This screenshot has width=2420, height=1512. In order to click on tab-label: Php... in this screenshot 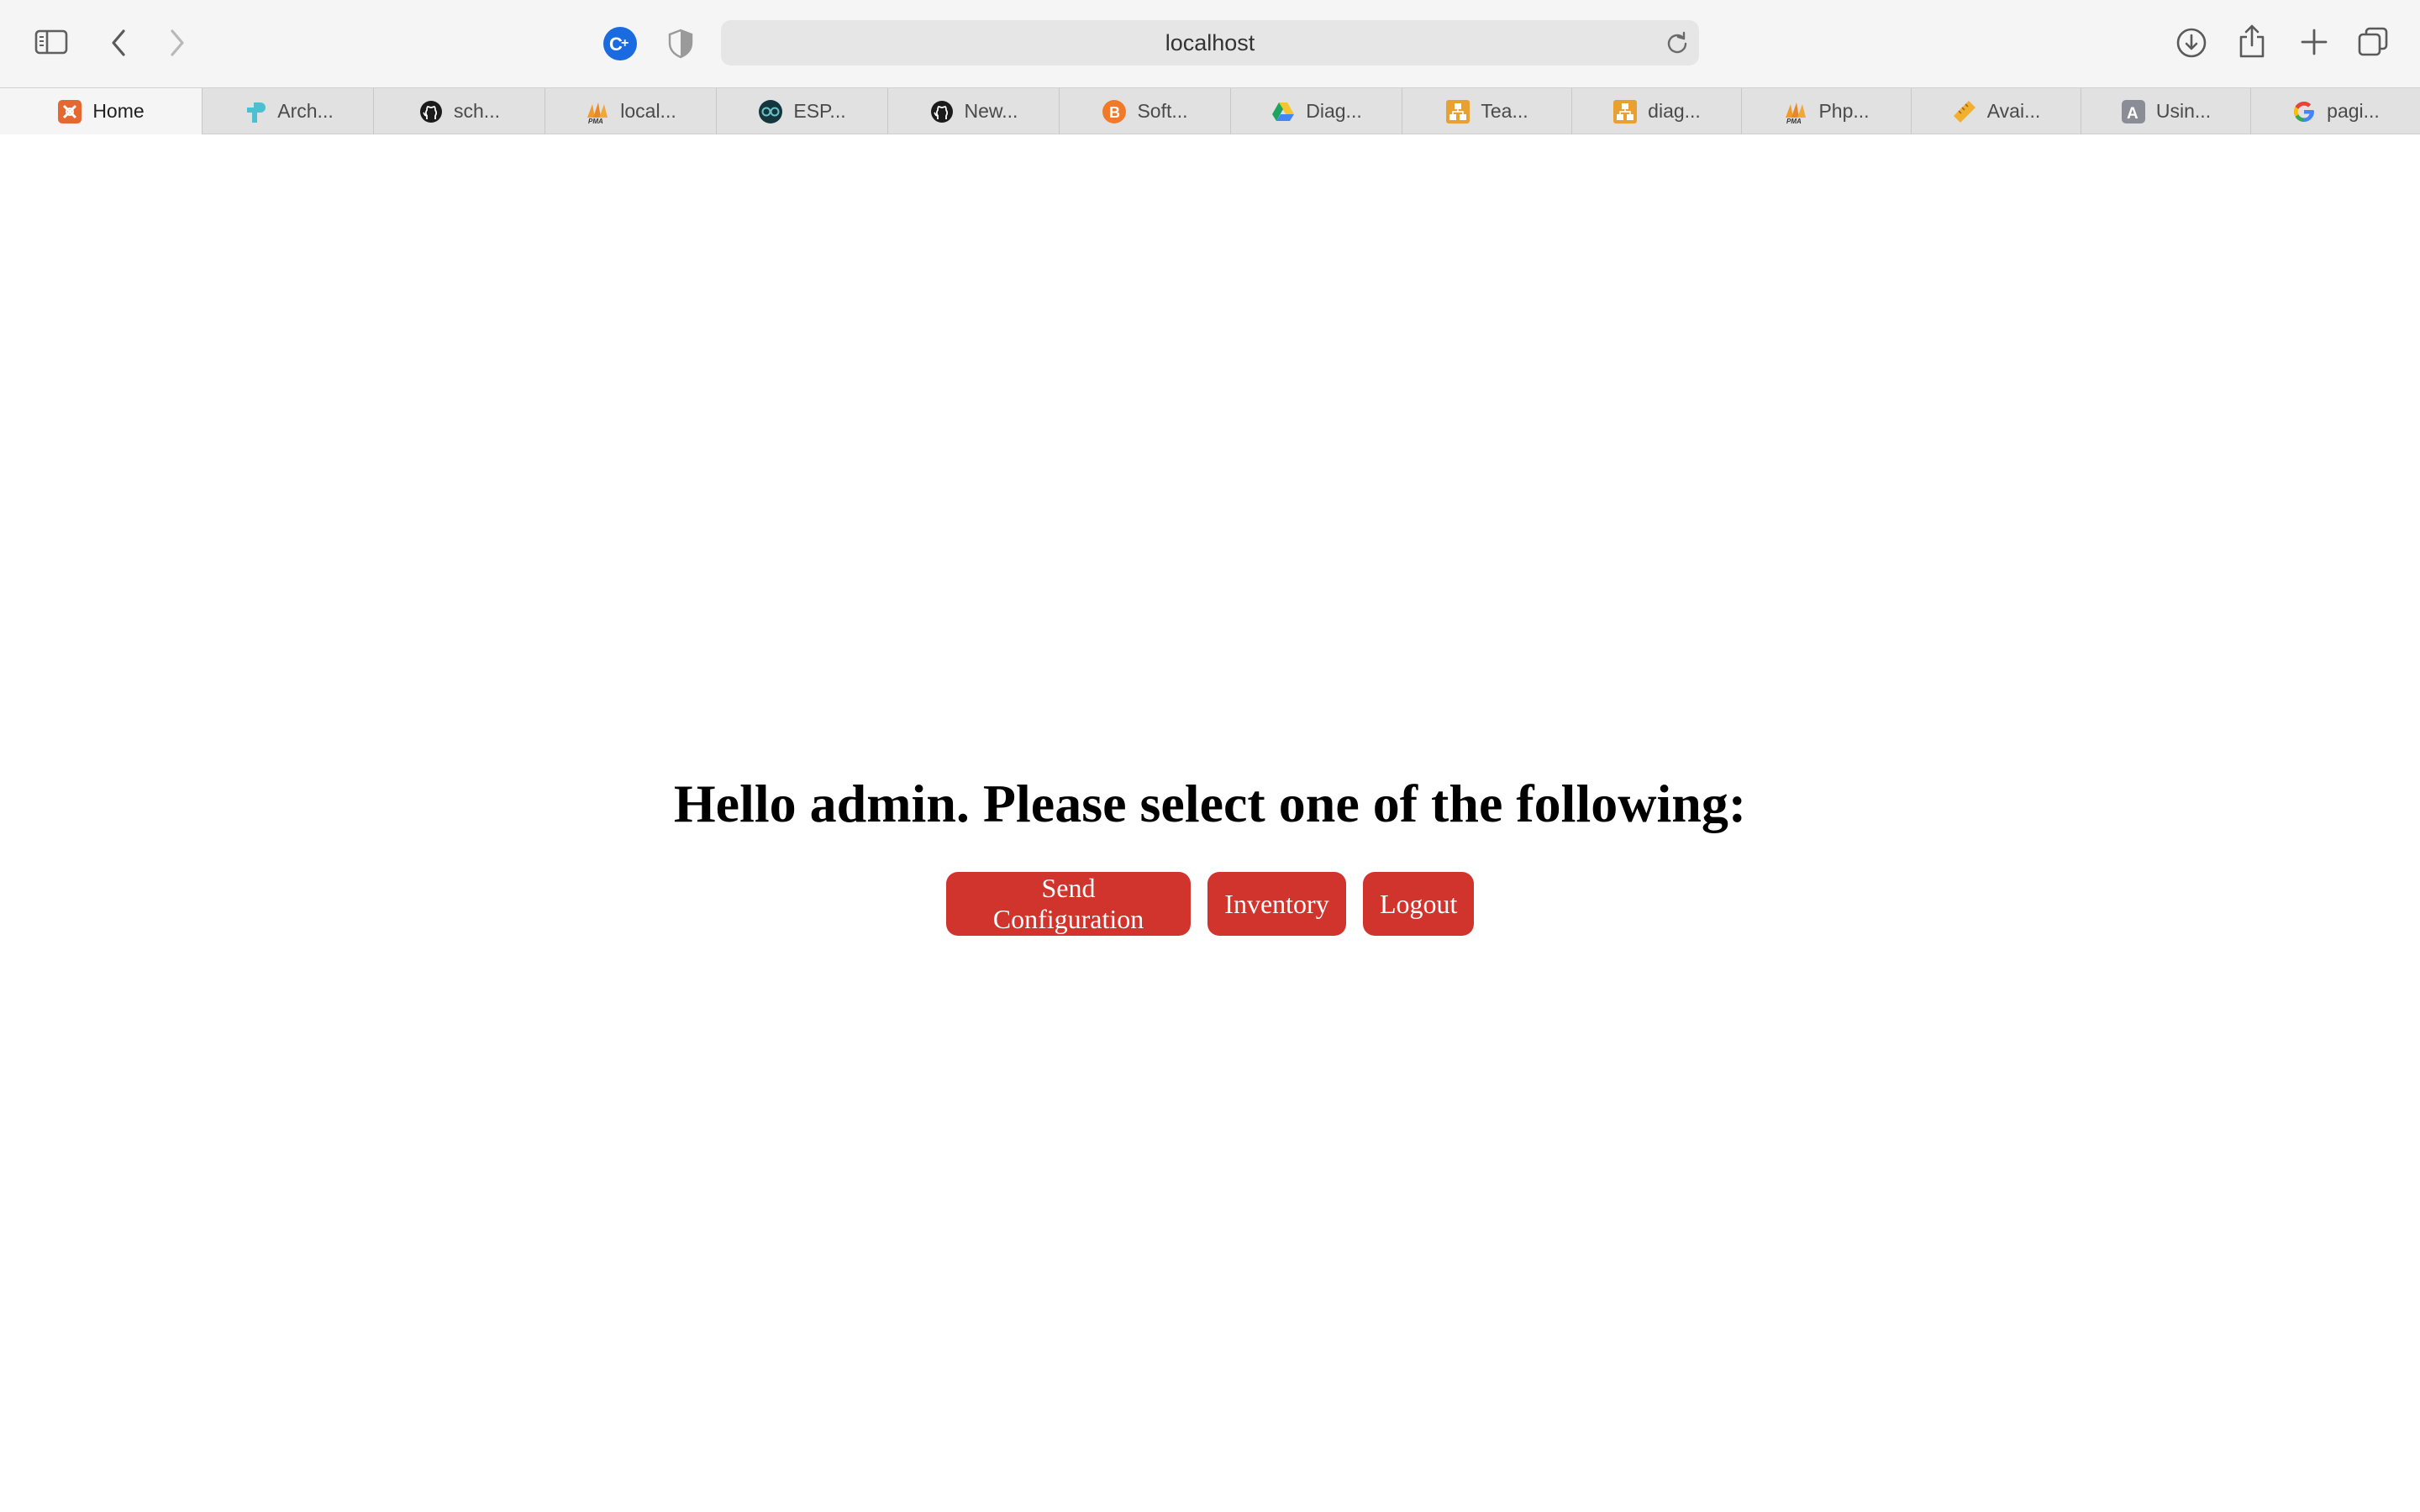, I will do `click(1844, 111)`.